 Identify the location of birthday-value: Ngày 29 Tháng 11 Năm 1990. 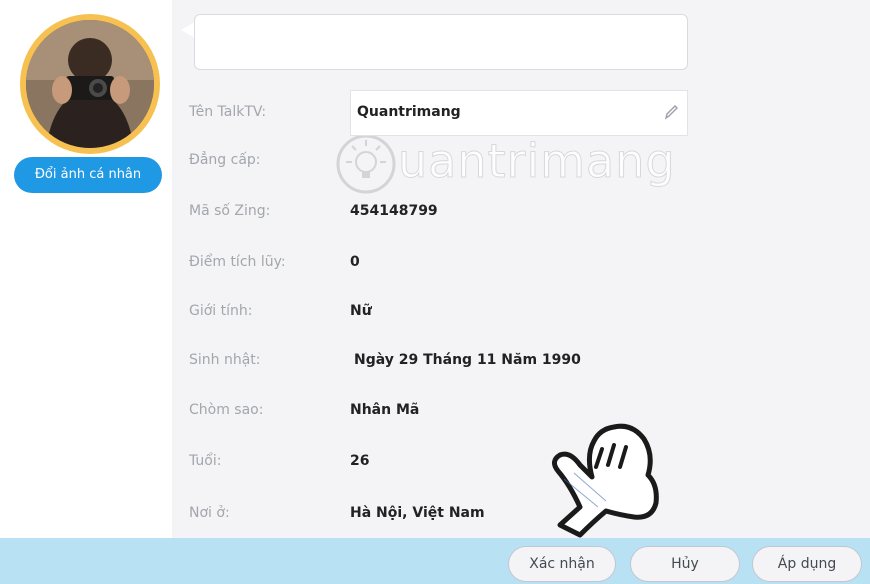
(467, 360).